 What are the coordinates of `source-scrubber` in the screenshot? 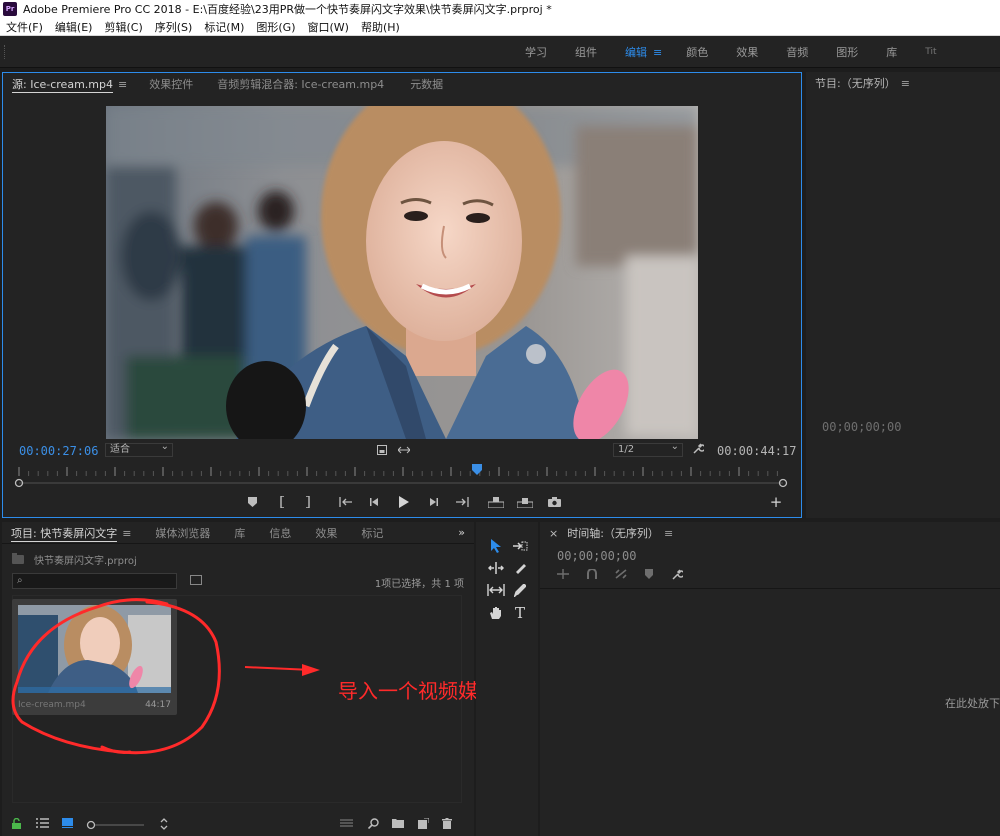 It's located at (401, 483).